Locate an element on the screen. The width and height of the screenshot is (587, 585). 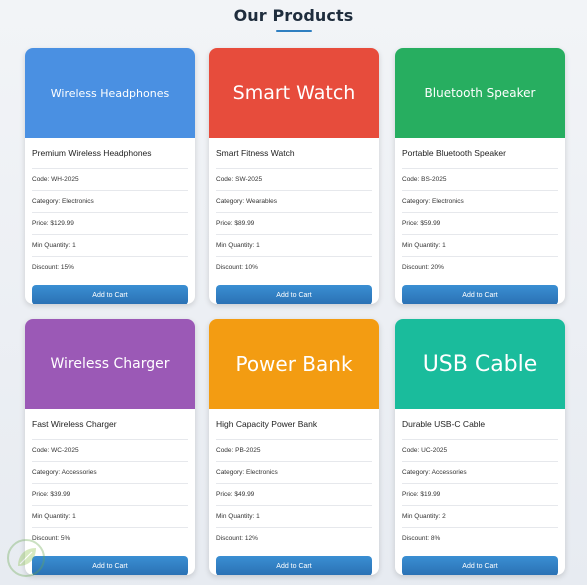
title-underline is located at coordinates (294, 31).